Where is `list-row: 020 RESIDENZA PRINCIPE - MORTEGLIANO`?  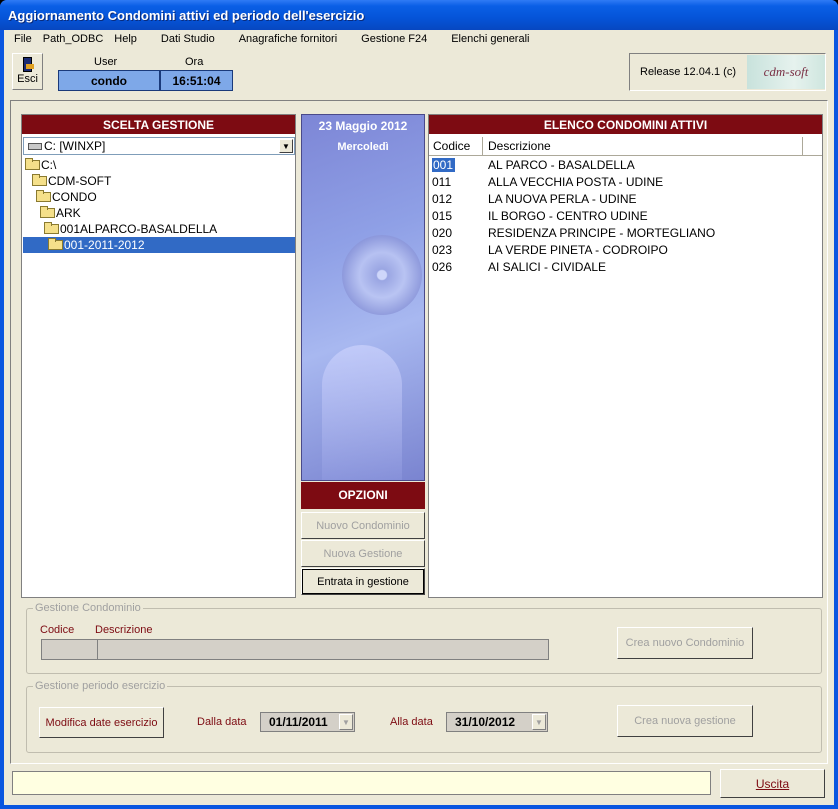 list-row: 020 RESIDENZA PRINCIPE - MORTEGLIANO is located at coordinates (625, 232).